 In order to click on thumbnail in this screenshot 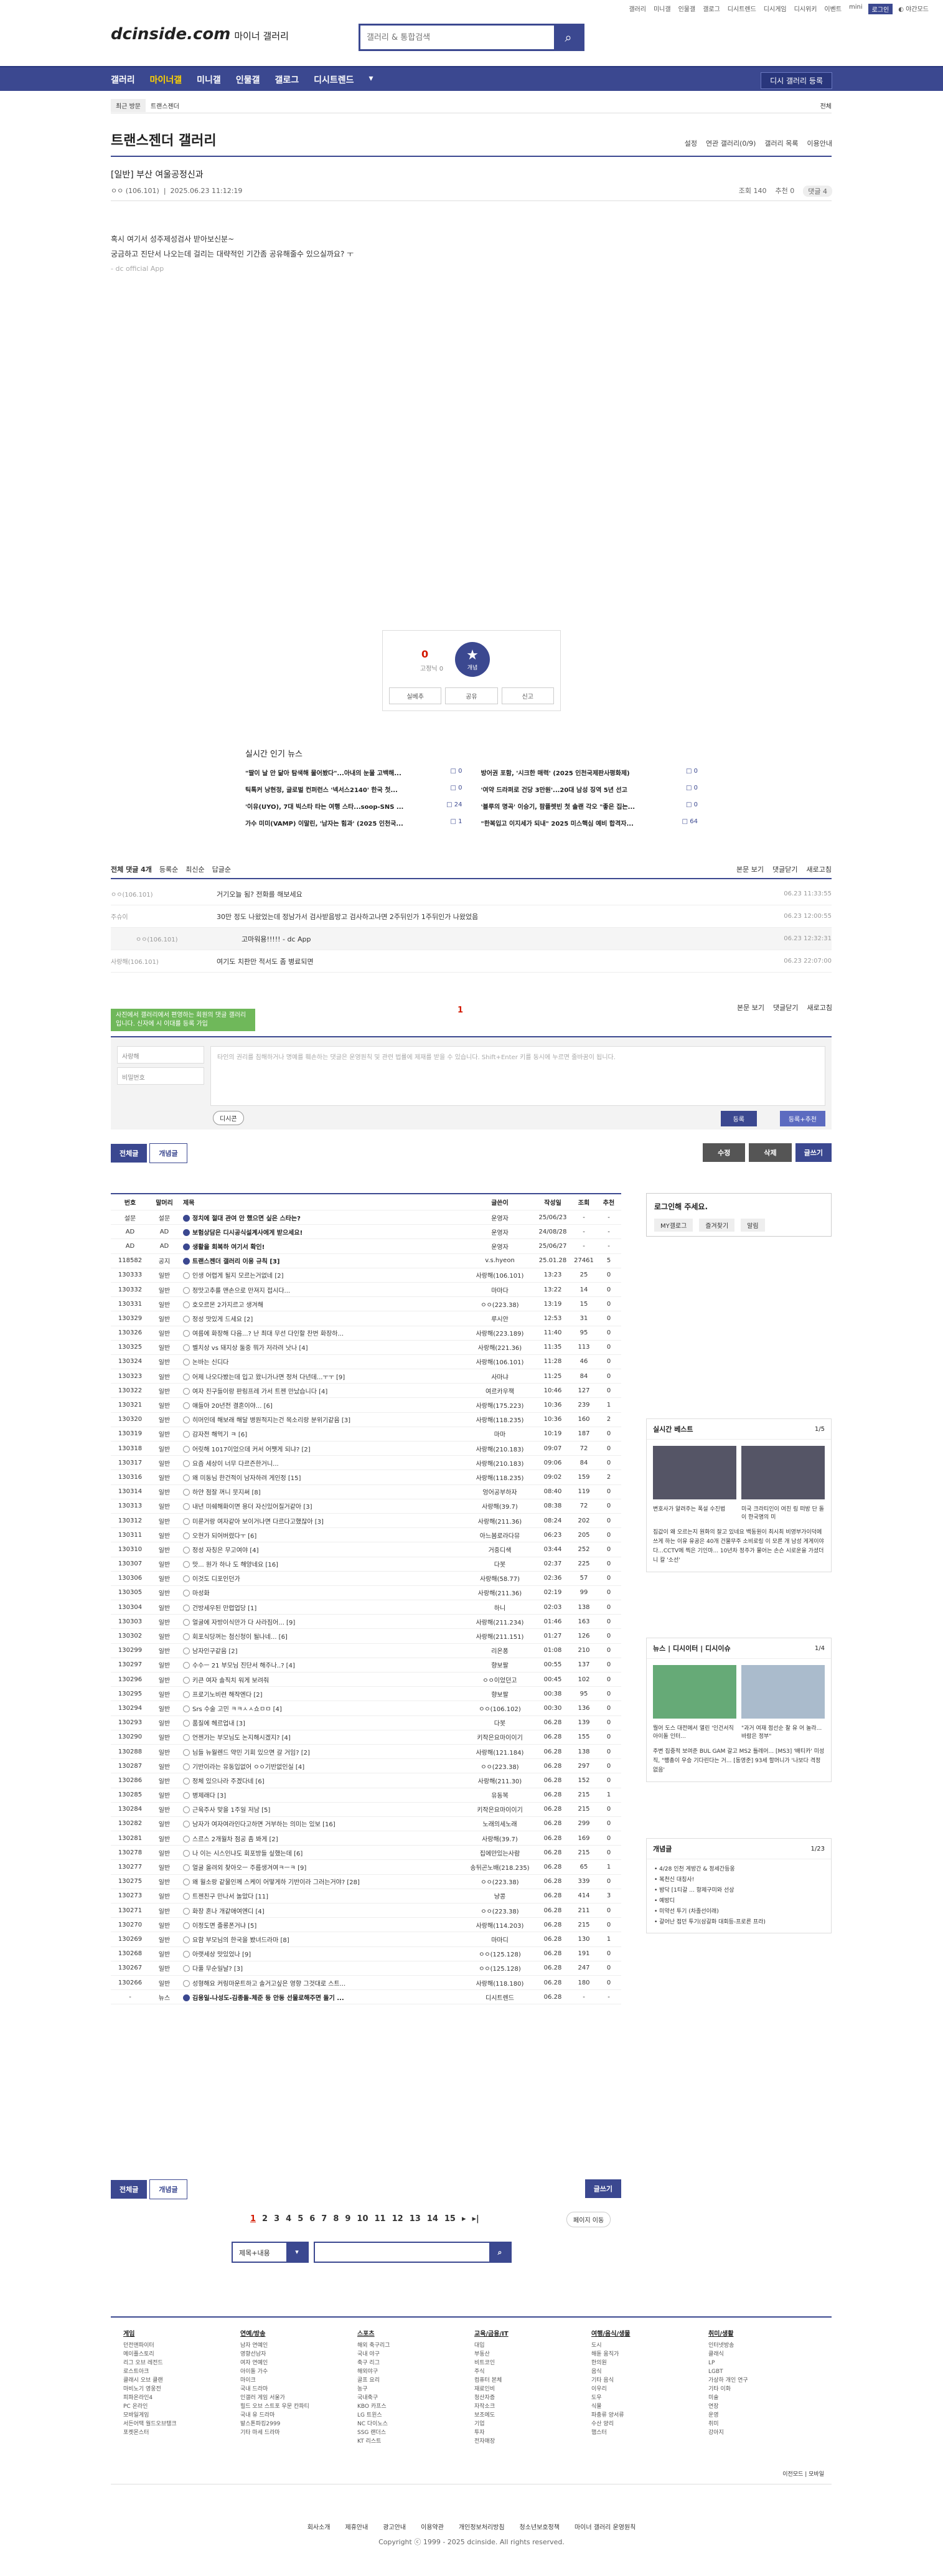, I will do `click(694, 1692)`.